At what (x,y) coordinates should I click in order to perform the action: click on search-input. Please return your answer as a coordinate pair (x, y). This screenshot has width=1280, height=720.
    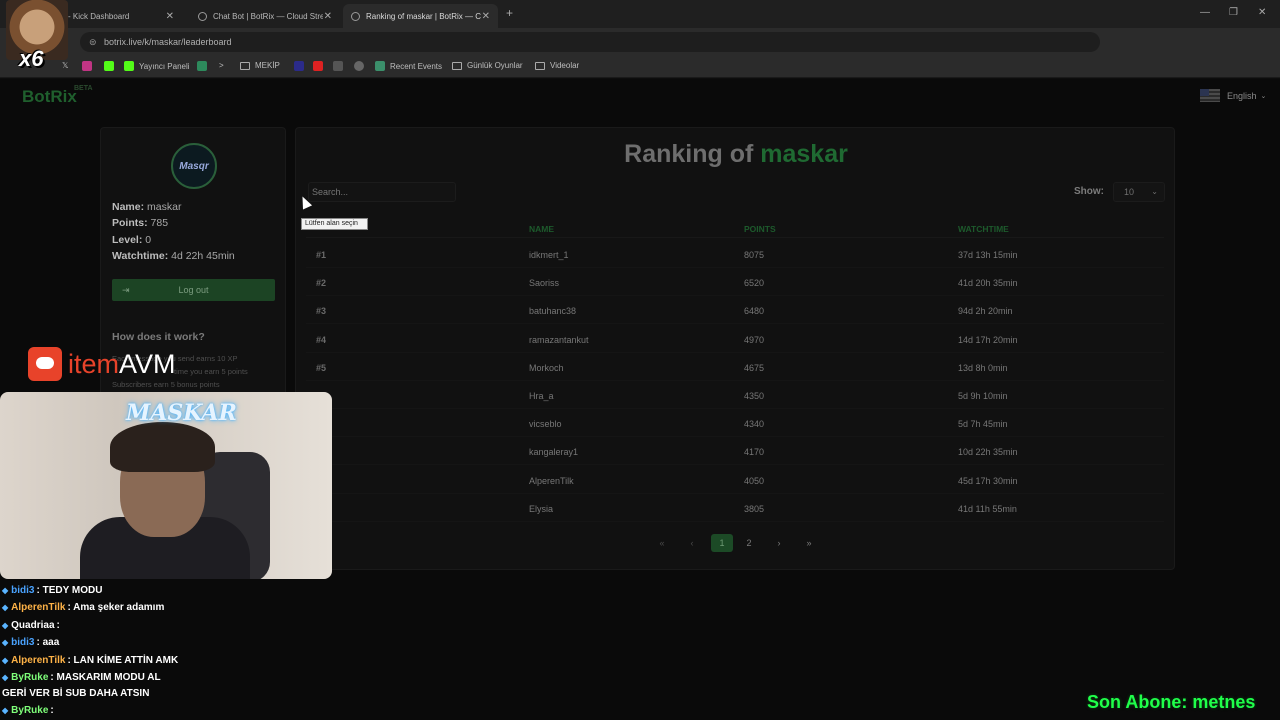
    Looking at the image, I should click on (382, 192).